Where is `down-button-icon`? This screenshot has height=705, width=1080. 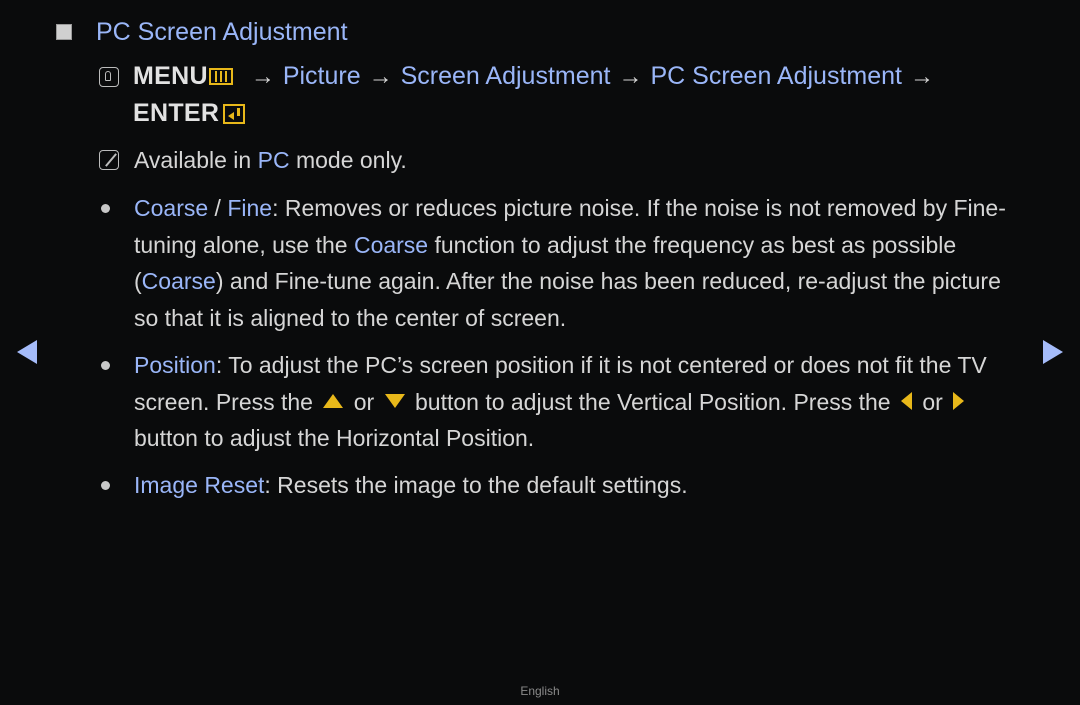
down-button-icon is located at coordinates (394, 401).